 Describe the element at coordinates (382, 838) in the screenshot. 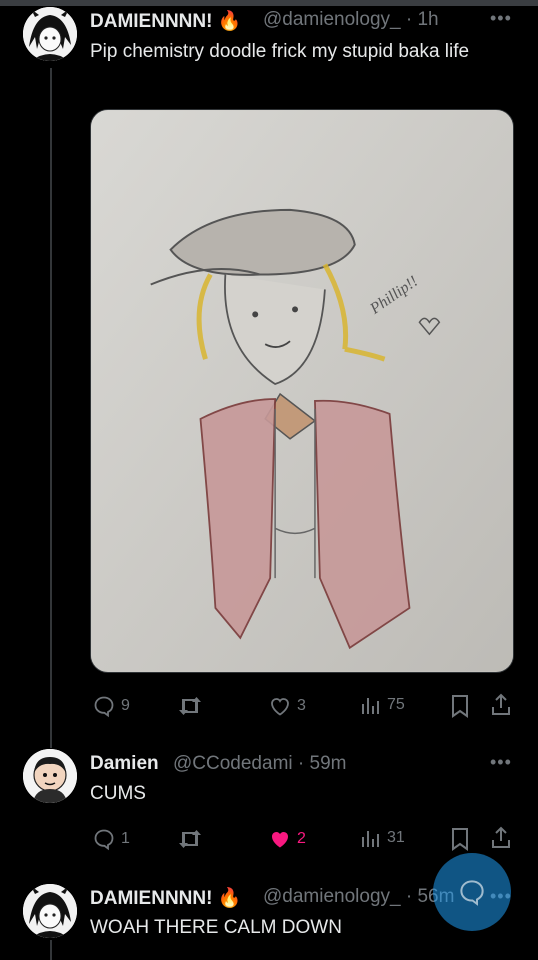

I see `views-button: 31` at that location.